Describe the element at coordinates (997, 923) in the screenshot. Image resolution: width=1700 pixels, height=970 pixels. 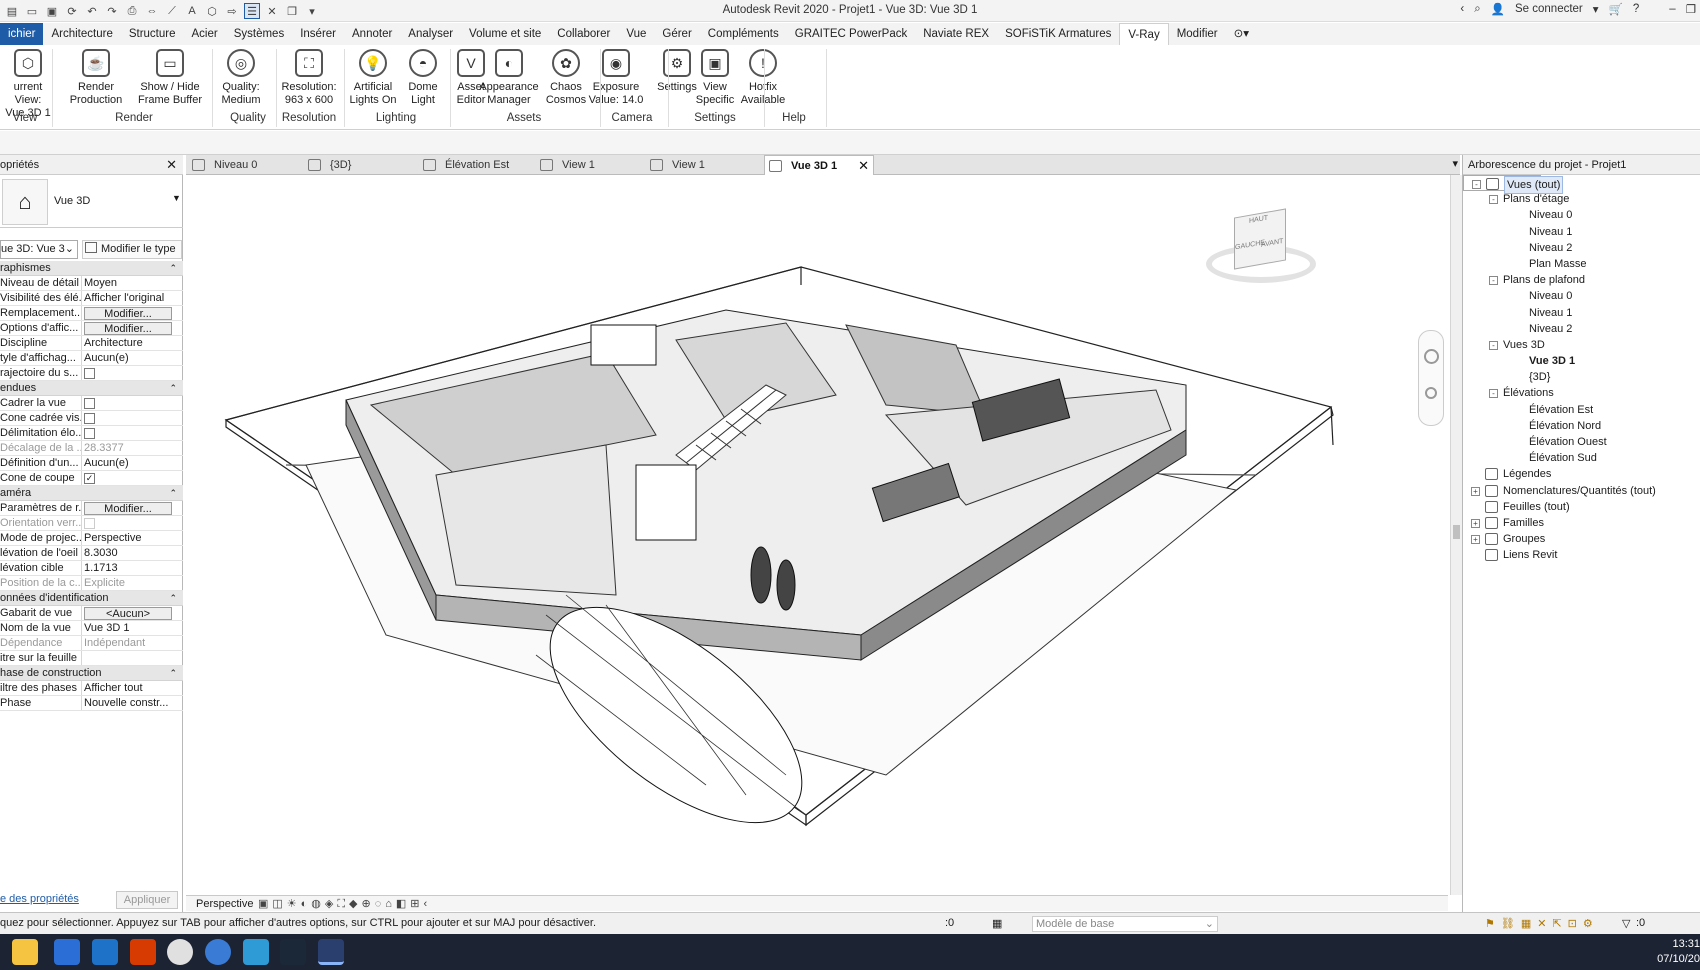
I see `design-options-icon: ▦` at that location.